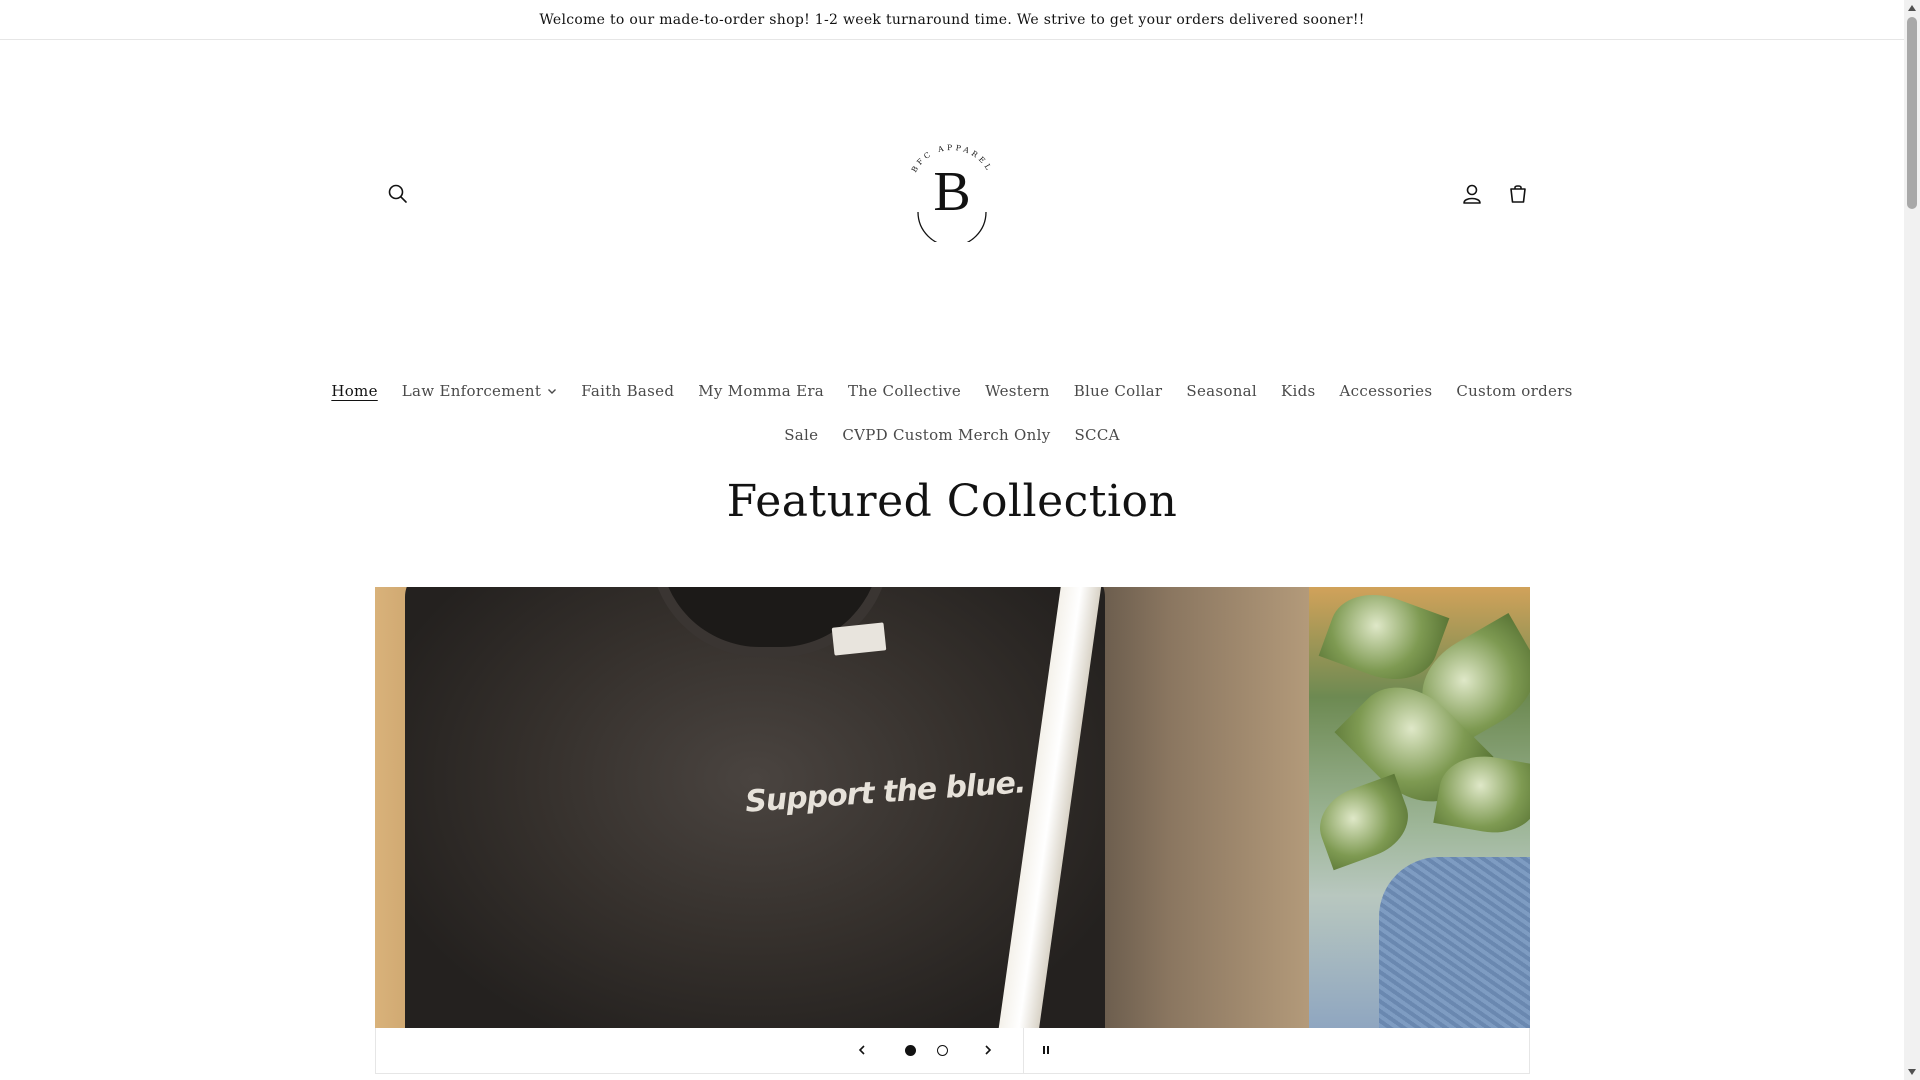 This screenshot has width=1920, height=1080. I want to click on chevron-left-icon, so click(861, 1050).